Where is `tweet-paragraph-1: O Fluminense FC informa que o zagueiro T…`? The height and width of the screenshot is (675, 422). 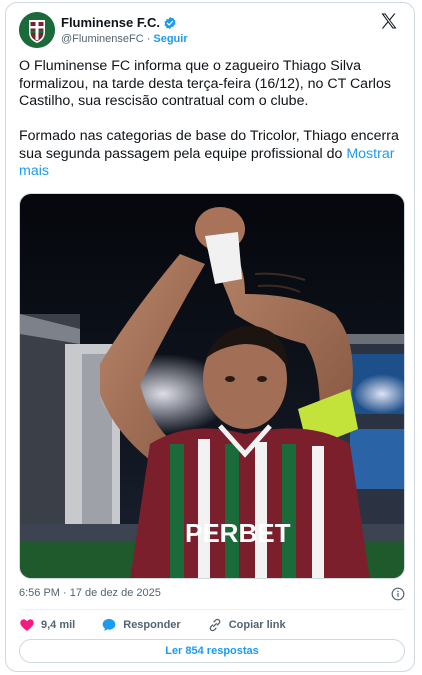
tweet-paragraph-1: O Fluminense FC informa que o zagueiro T… is located at coordinates (205, 83).